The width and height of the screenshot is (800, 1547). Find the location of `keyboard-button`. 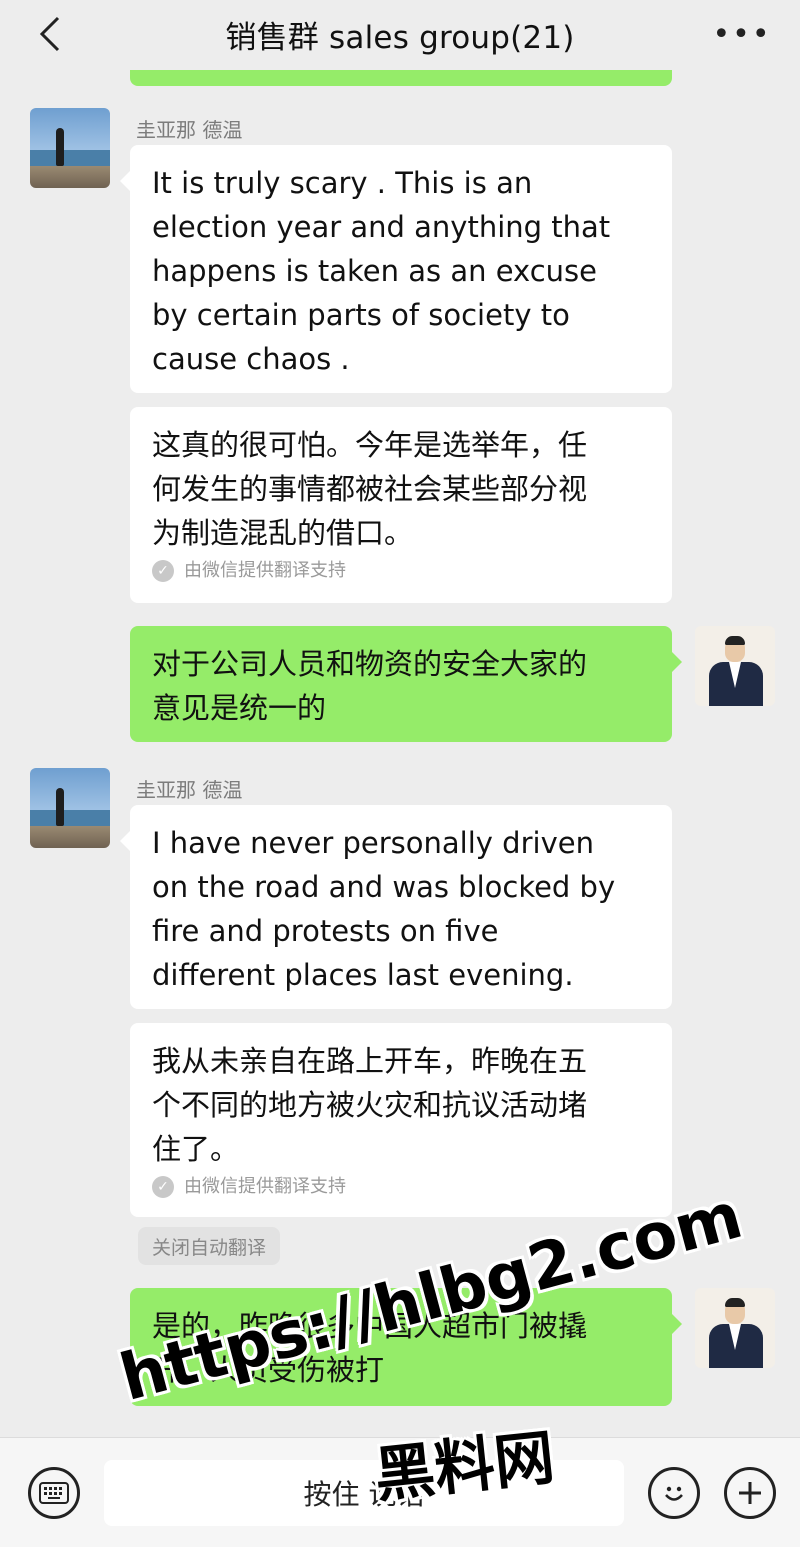

keyboard-button is located at coordinates (54, 1493).